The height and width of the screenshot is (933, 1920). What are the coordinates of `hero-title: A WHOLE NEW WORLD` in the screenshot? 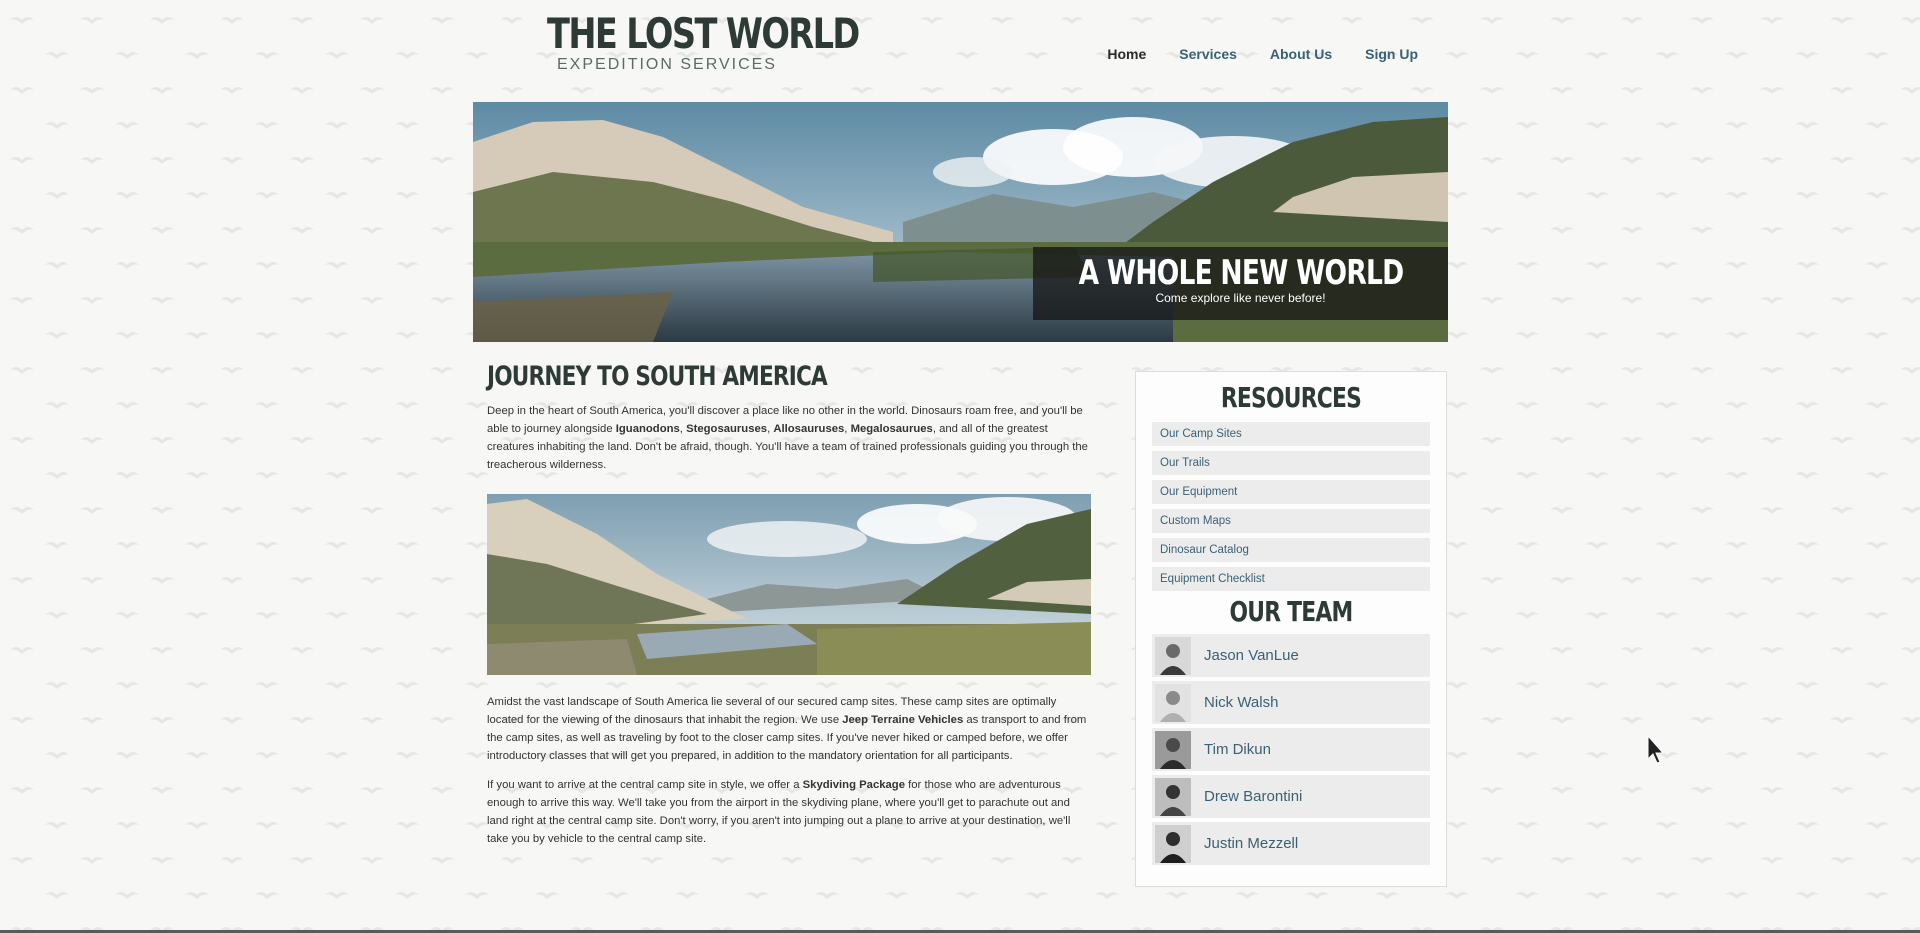 It's located at (1241, 273).